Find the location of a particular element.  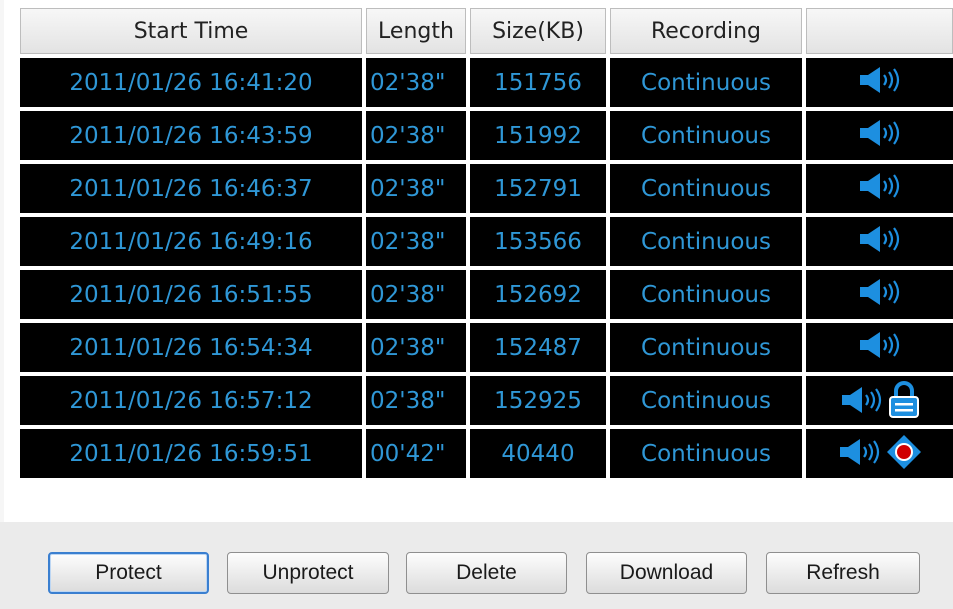

download-button: Download is located at coordinates (666, 573).